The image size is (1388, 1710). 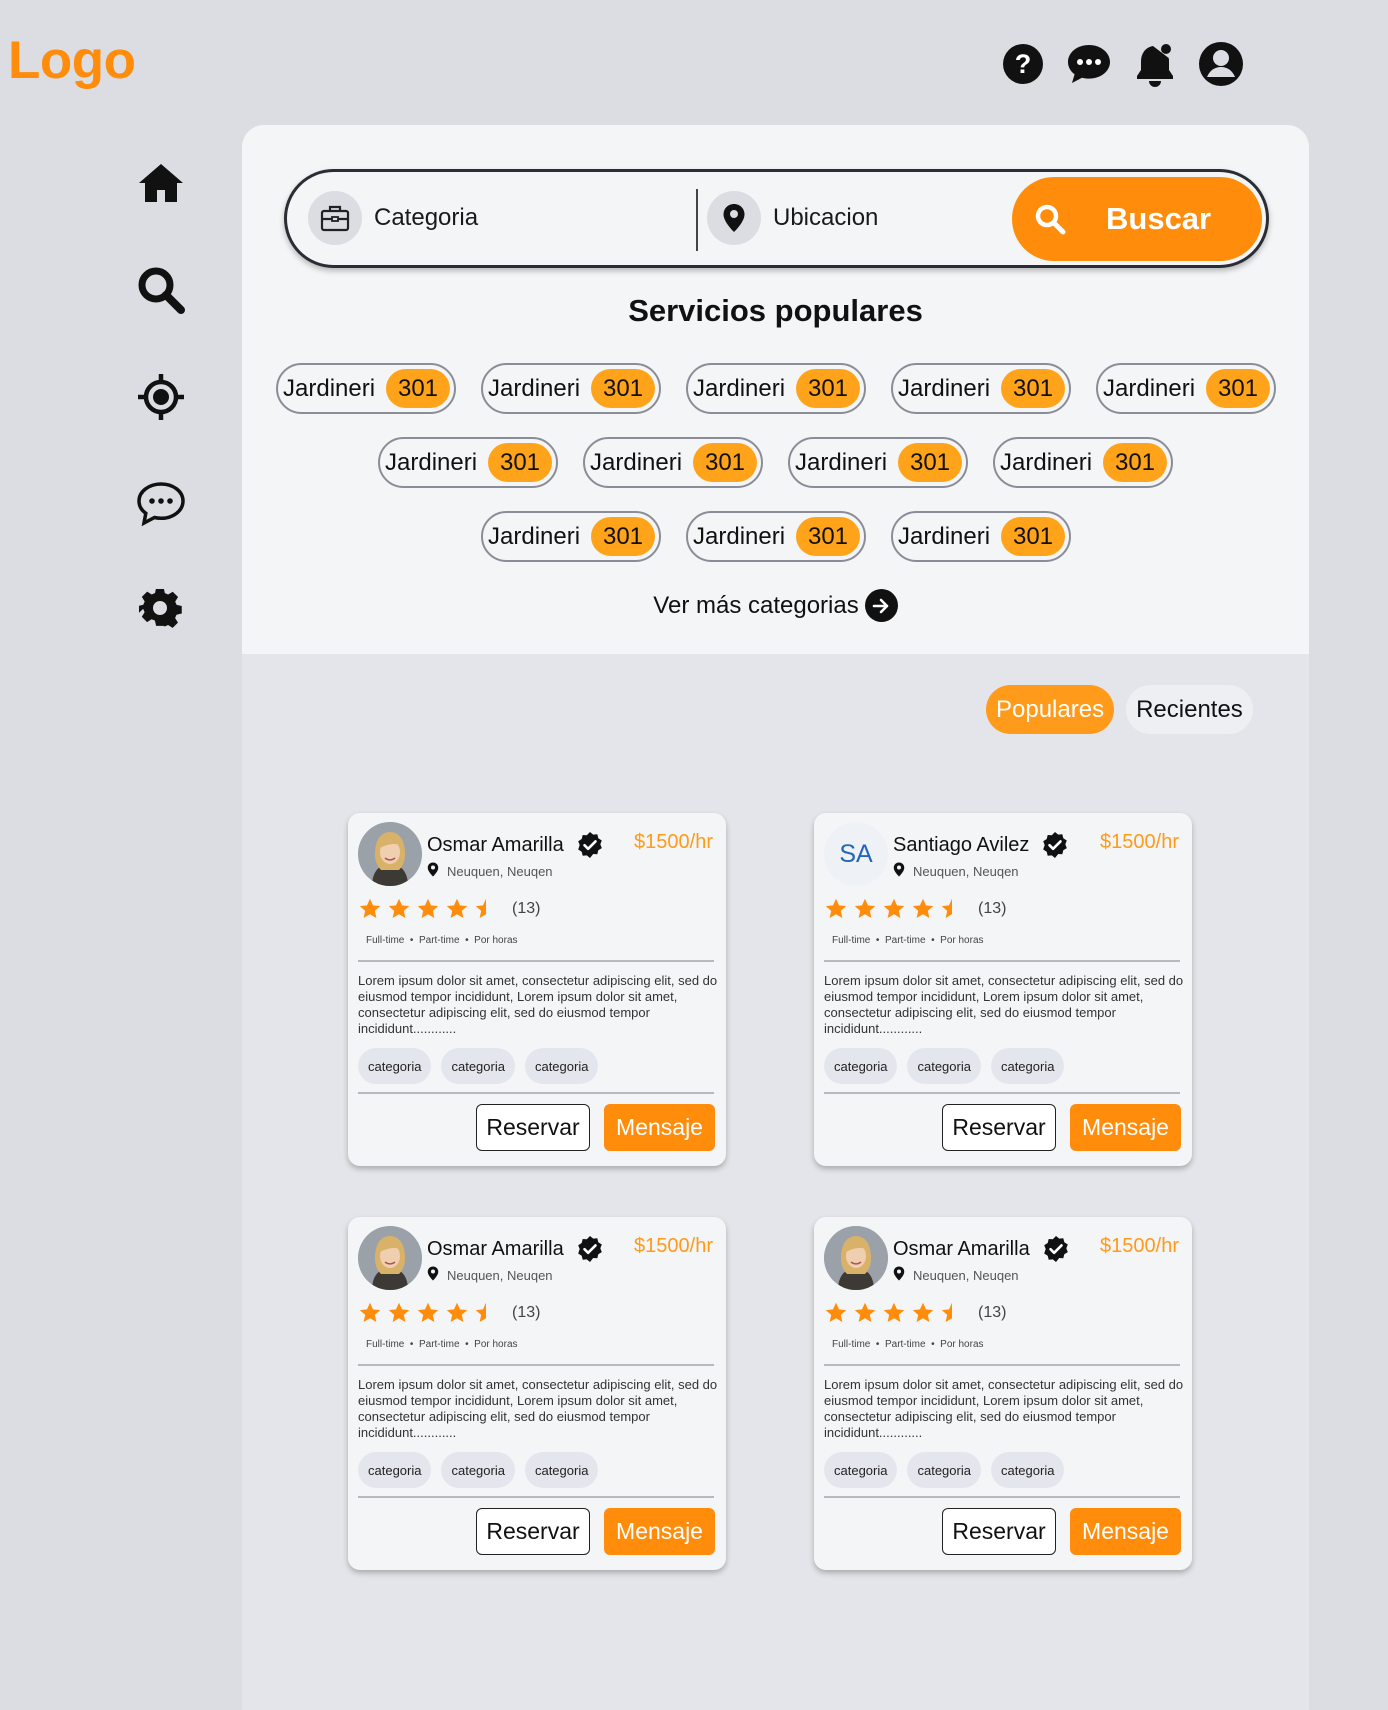 I want to click on search-button: Buscar, so click(x=1137, y=219).